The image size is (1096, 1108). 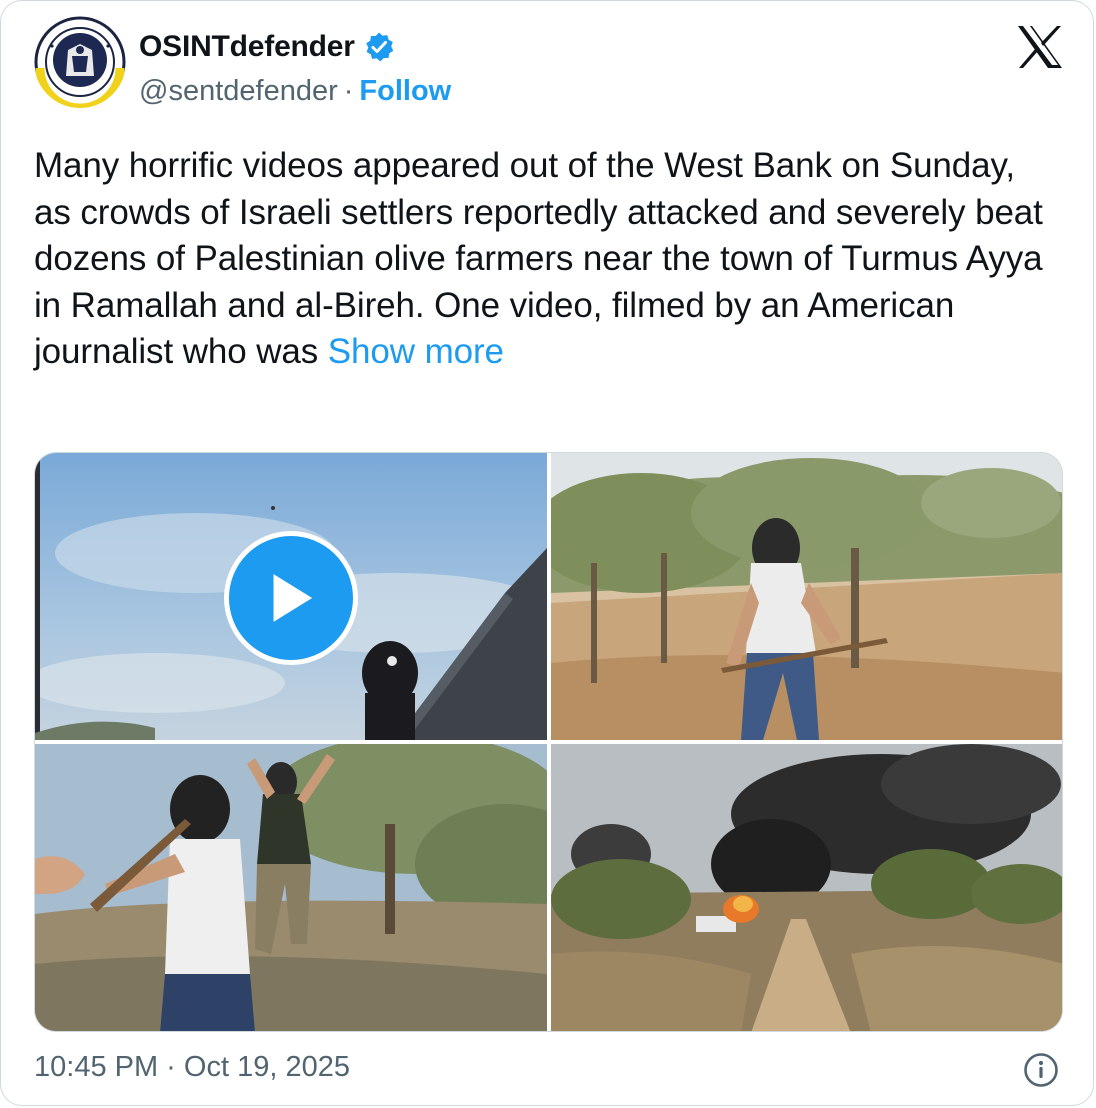 I want to click on x-logo-icon, so click(x=1040, y=47).